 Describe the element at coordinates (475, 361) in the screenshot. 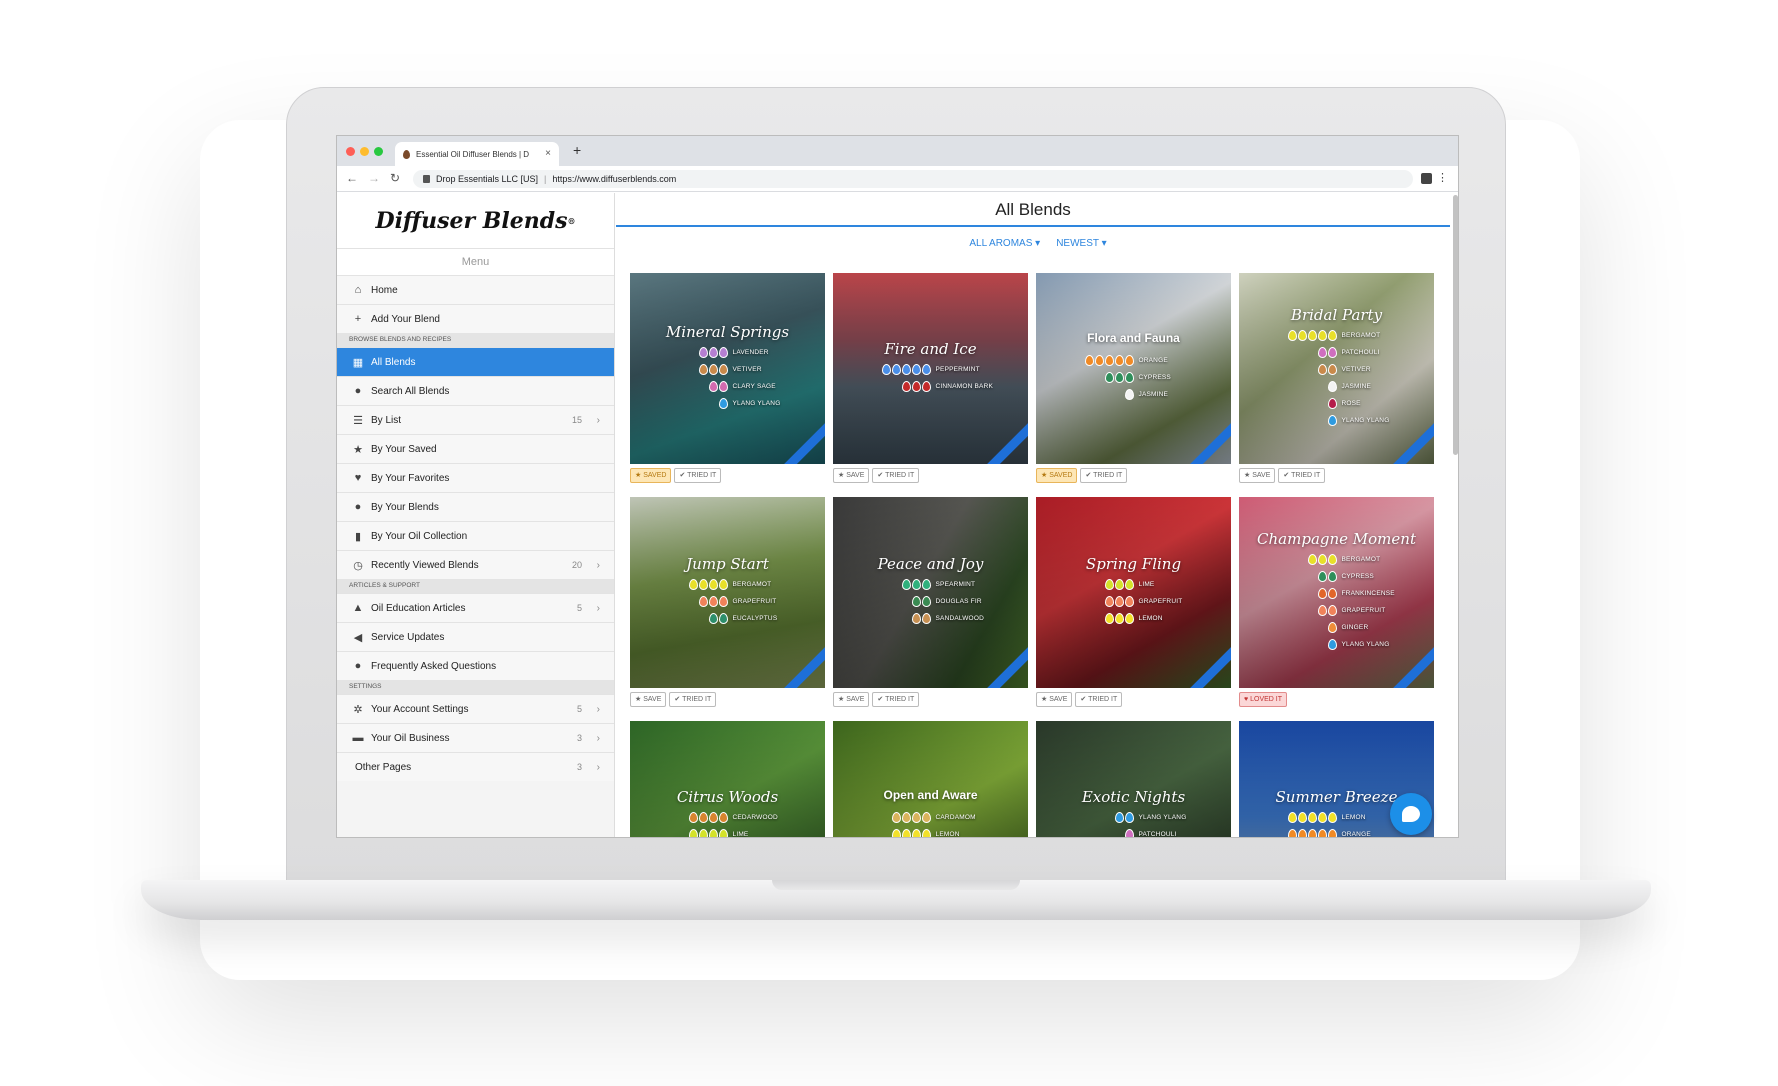

I see `sidebar-item-all-blends: ▦ All Blends` at that location.